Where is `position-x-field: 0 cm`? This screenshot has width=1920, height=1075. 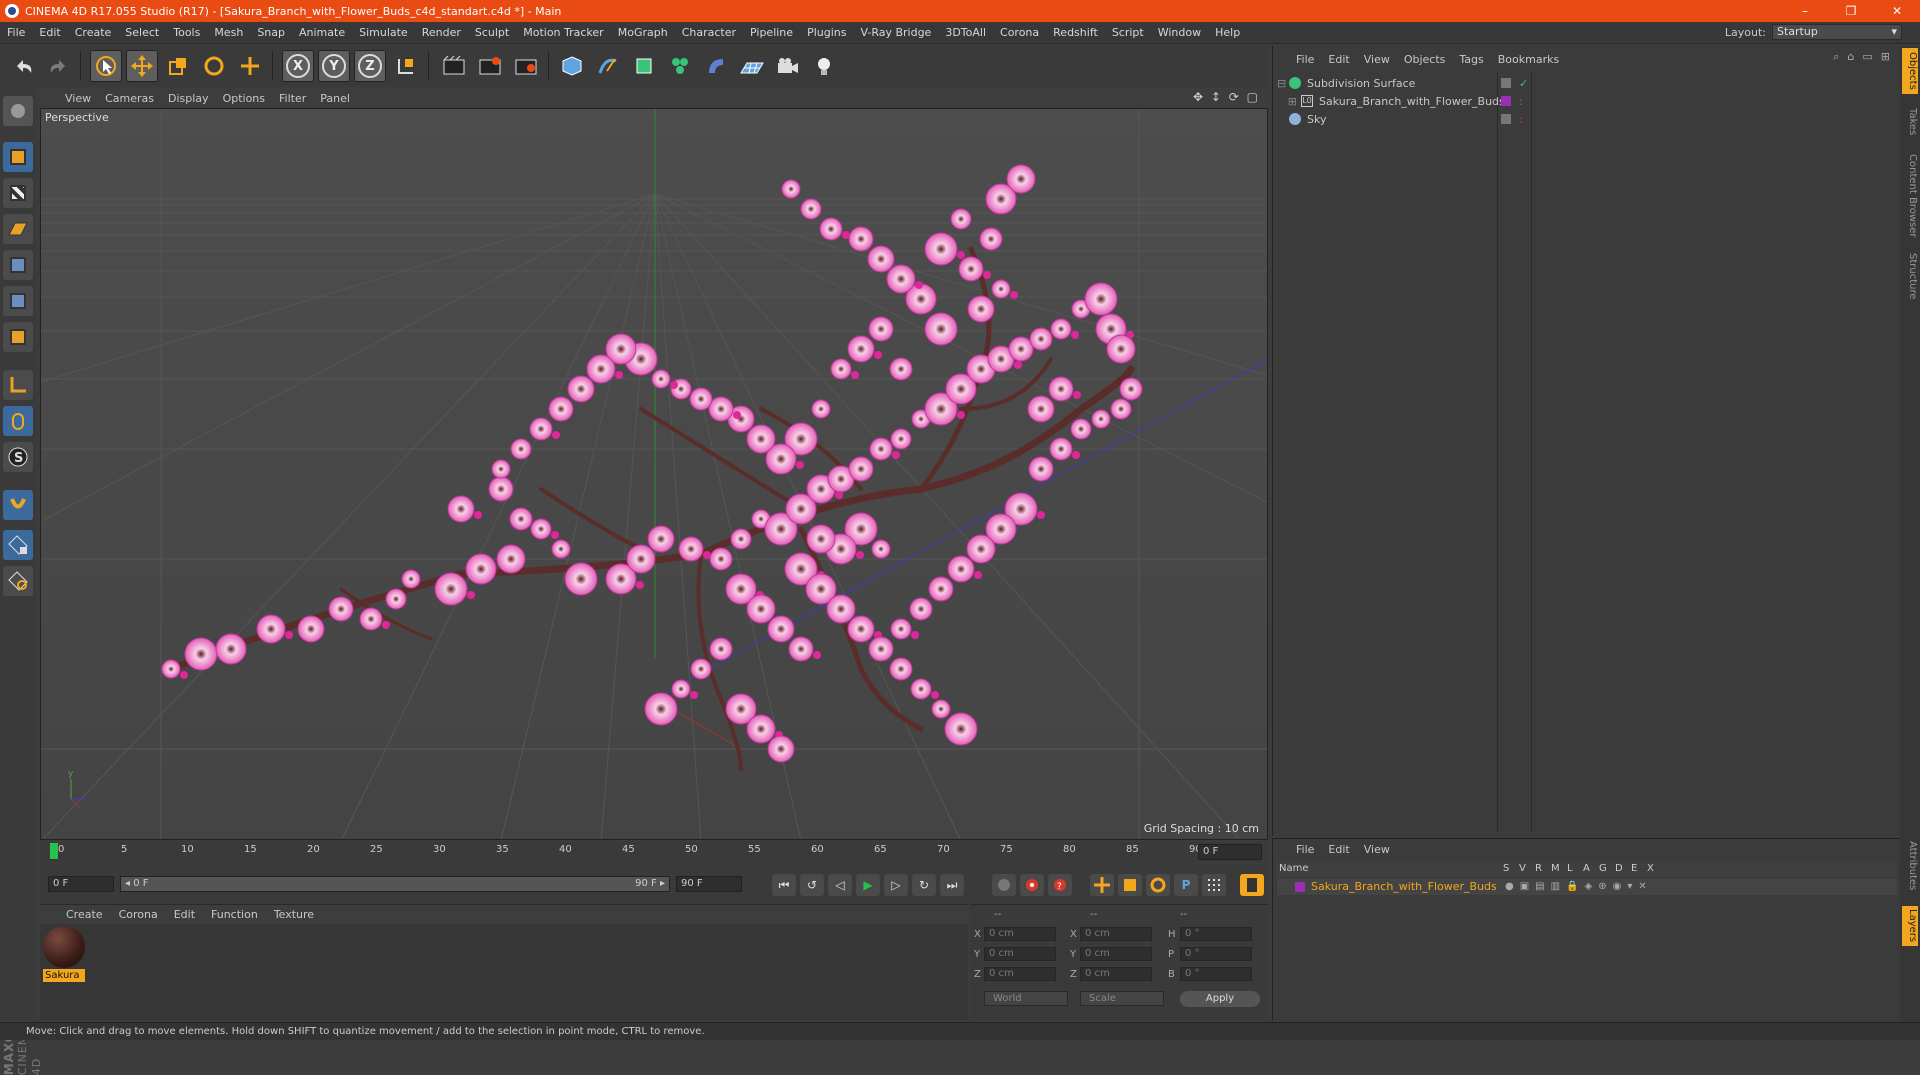 position-x-field: 0 cm is located at coordinates (1020, 934).